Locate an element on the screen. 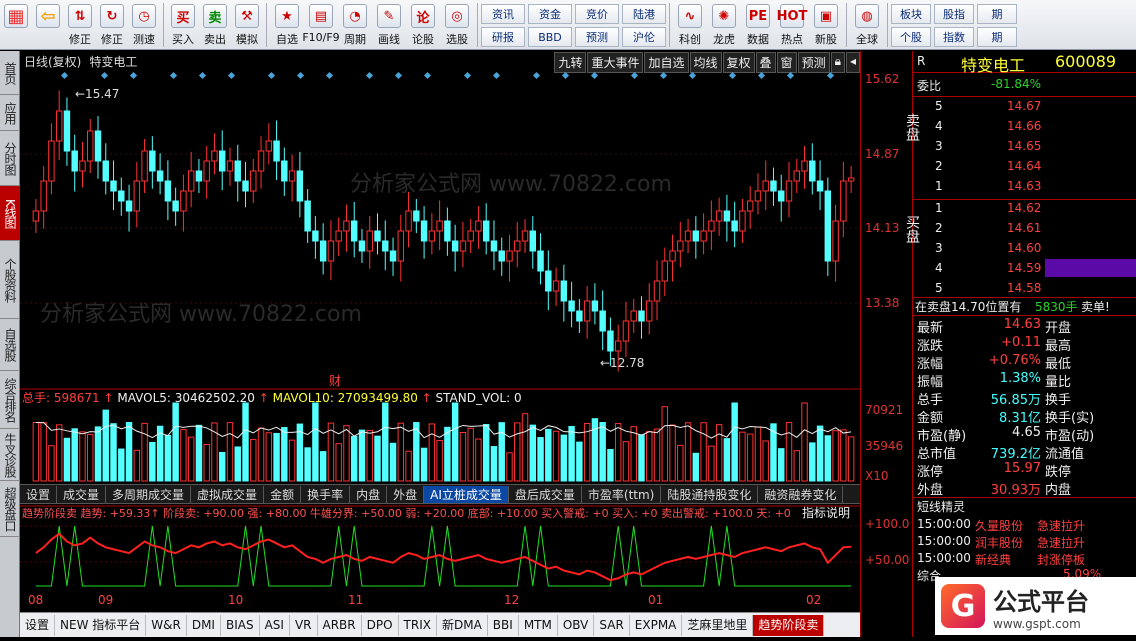 This screenshot has width=1136, height=641. quick-link-6: 预测 is located at coordinates (597, 37).